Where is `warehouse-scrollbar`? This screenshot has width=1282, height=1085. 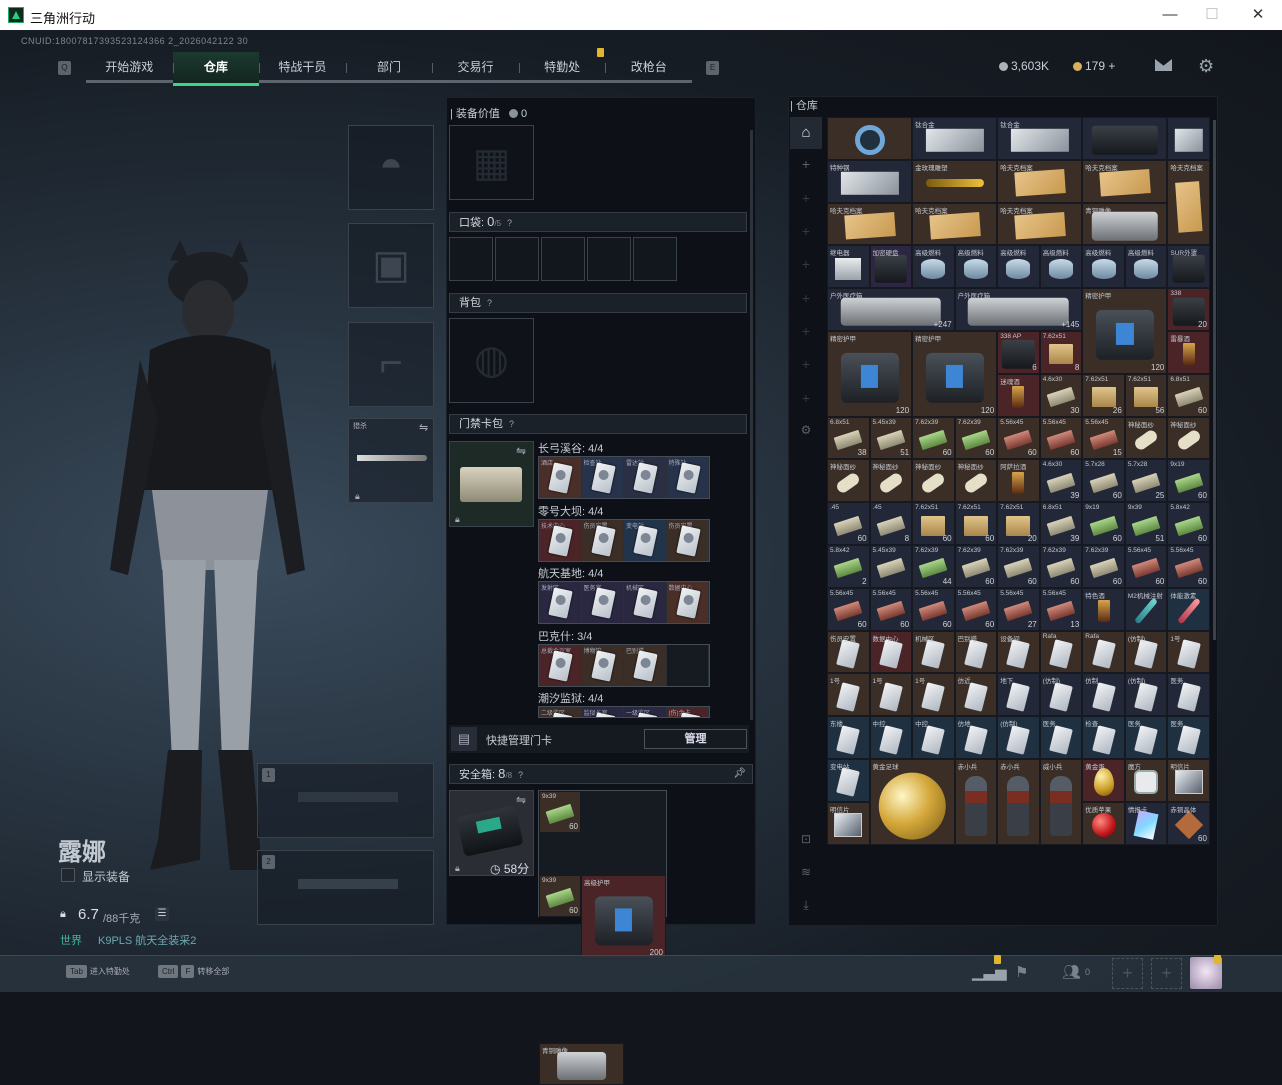 warehouse-scrollbar is located at coordinates (1214, 380).